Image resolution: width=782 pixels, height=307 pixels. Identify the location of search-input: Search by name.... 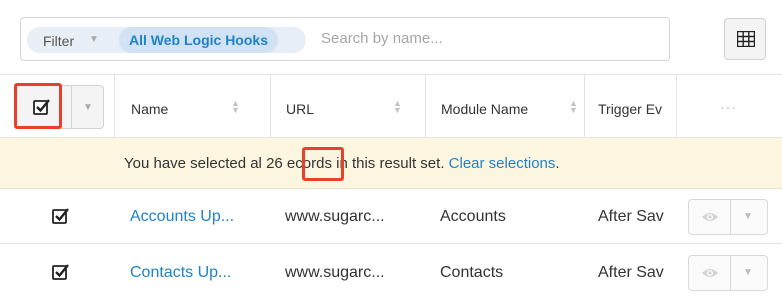
(382, 38).